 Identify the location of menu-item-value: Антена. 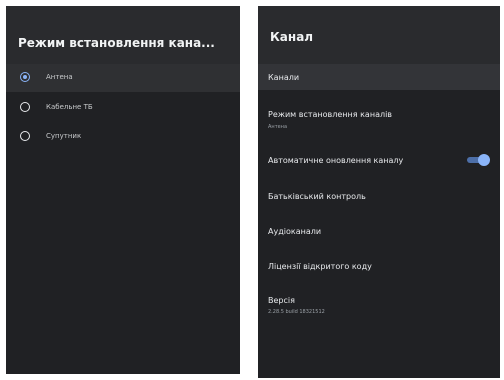
(278, 127).